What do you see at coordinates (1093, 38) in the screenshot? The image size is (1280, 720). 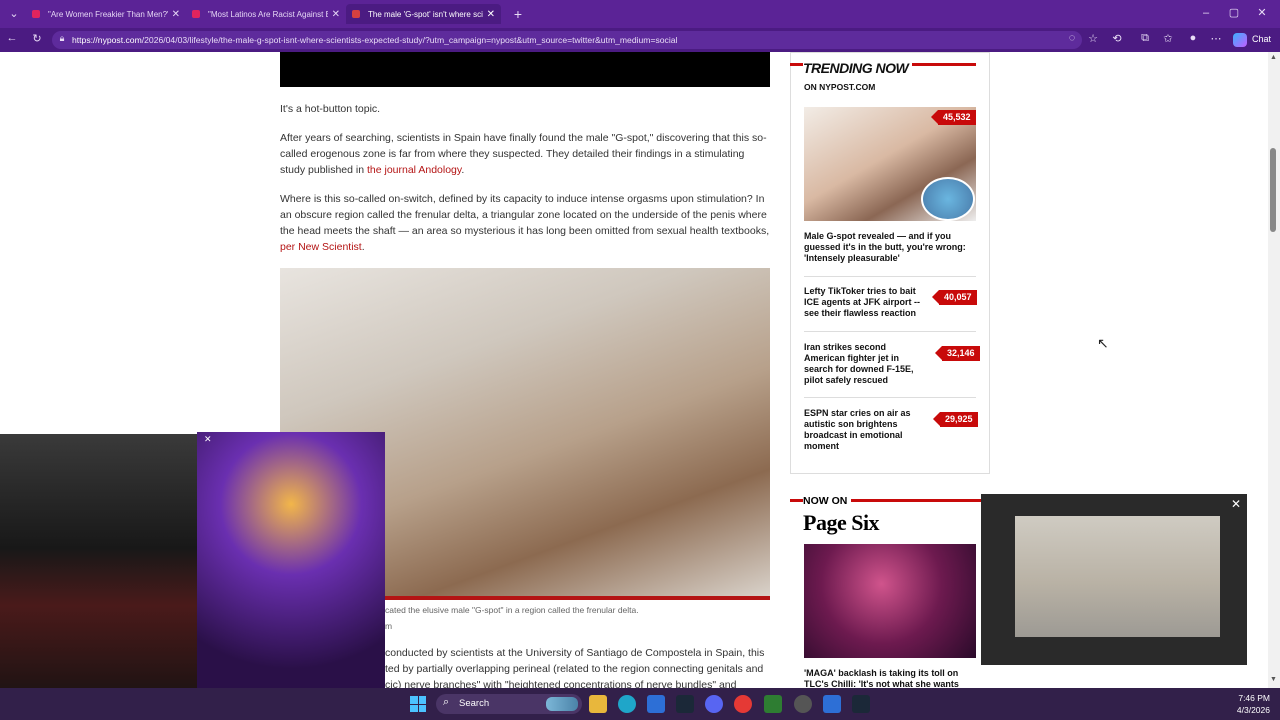 I see `favorite-star-icon: ☆` at bounding box center [1093, 38].